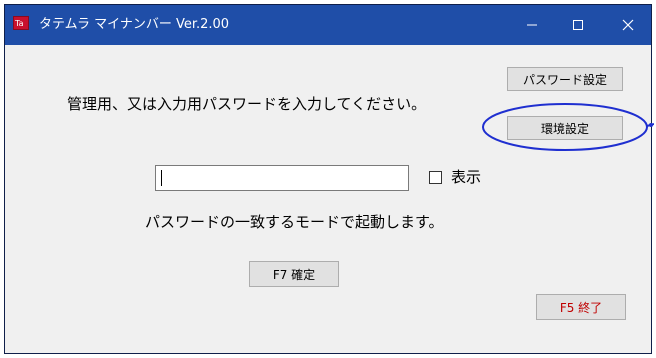  I want to click on mode-message: パスワードの一致するモードで起動します。, so click(294, 222).